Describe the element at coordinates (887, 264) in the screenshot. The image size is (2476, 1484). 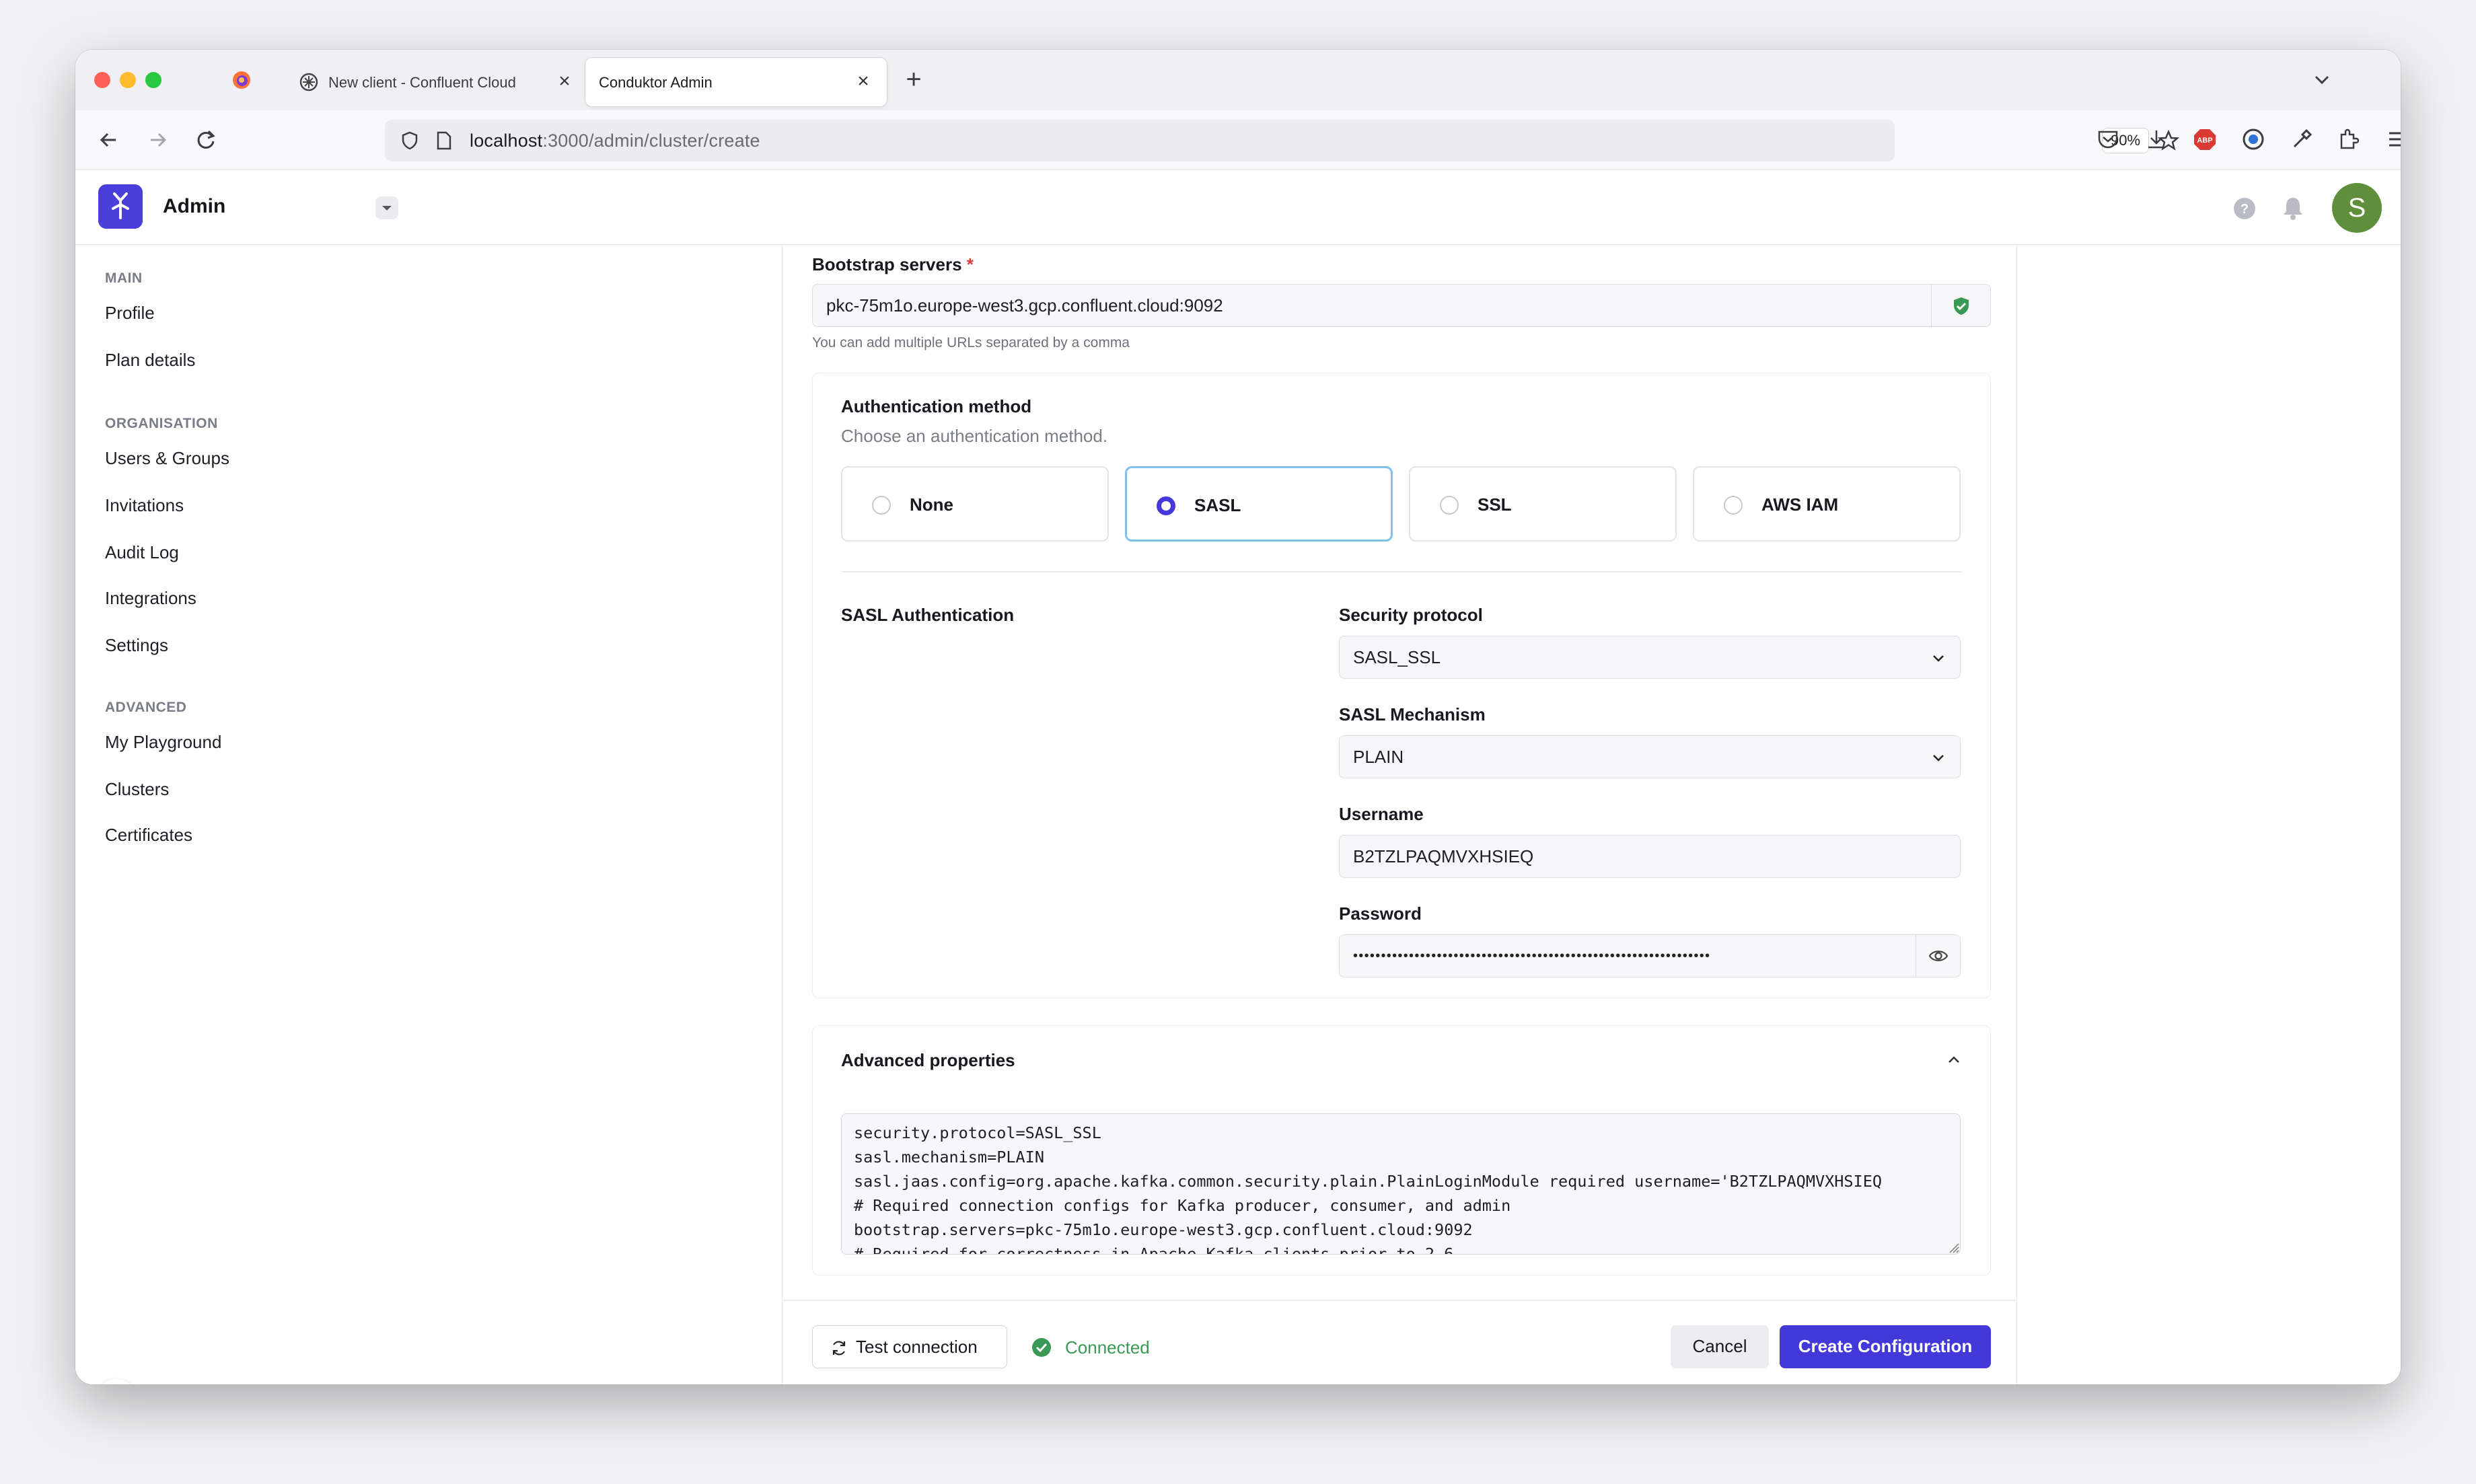
I see `bootstrap-label-text: Bootstrap servers` at that location.